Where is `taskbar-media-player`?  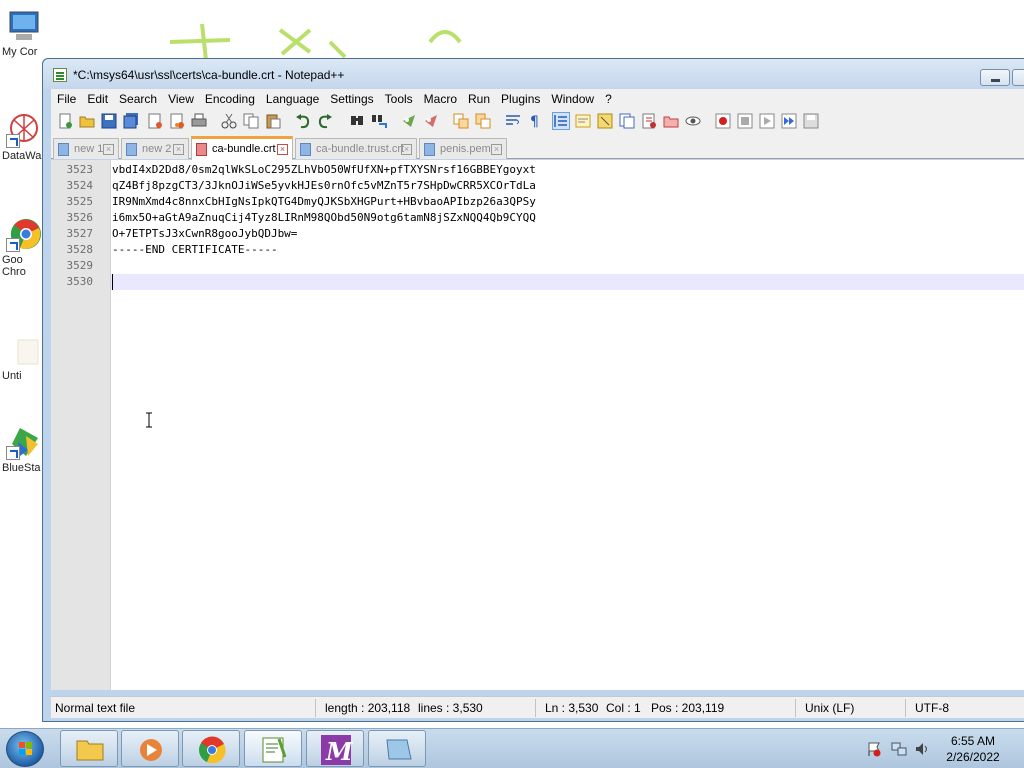 taskbar-media-player is located at coordinates (150, 748).